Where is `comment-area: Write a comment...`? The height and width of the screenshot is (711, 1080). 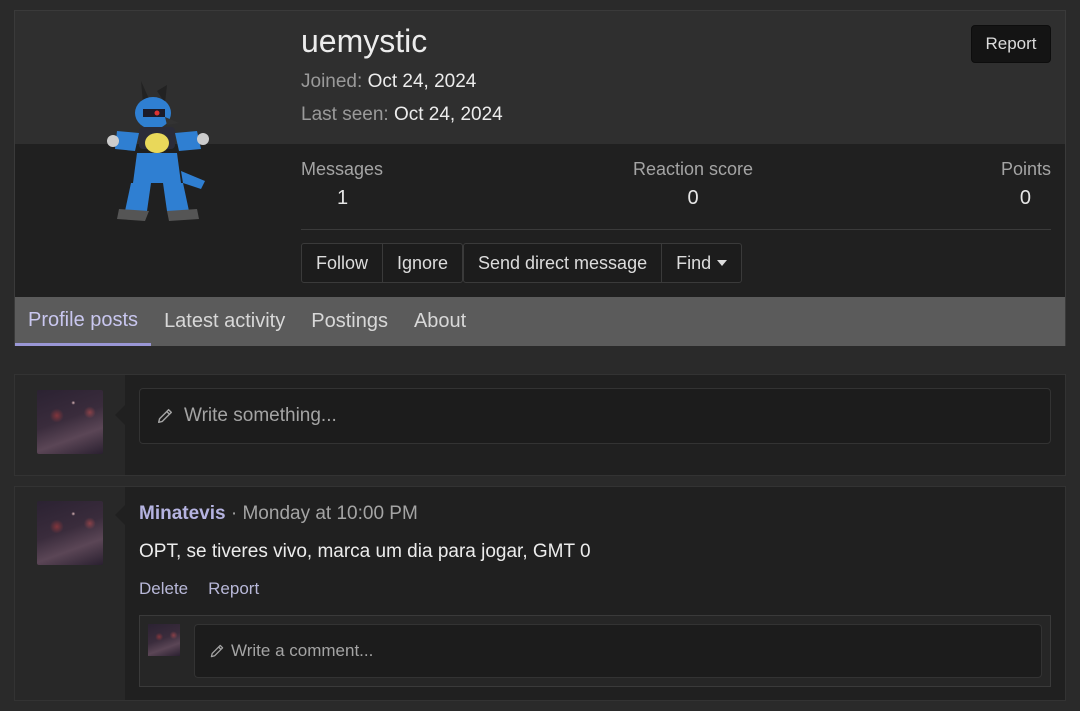 comment-area: Write a comment... is located at coordinates (595, 651).